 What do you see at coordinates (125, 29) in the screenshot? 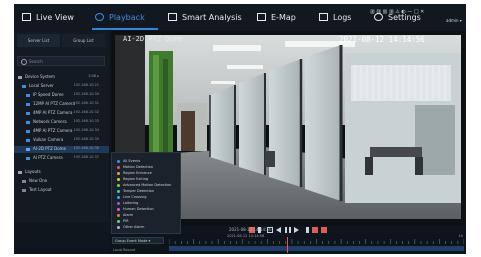
I see `active-tab-indicator` at bounding box center [125, 29].